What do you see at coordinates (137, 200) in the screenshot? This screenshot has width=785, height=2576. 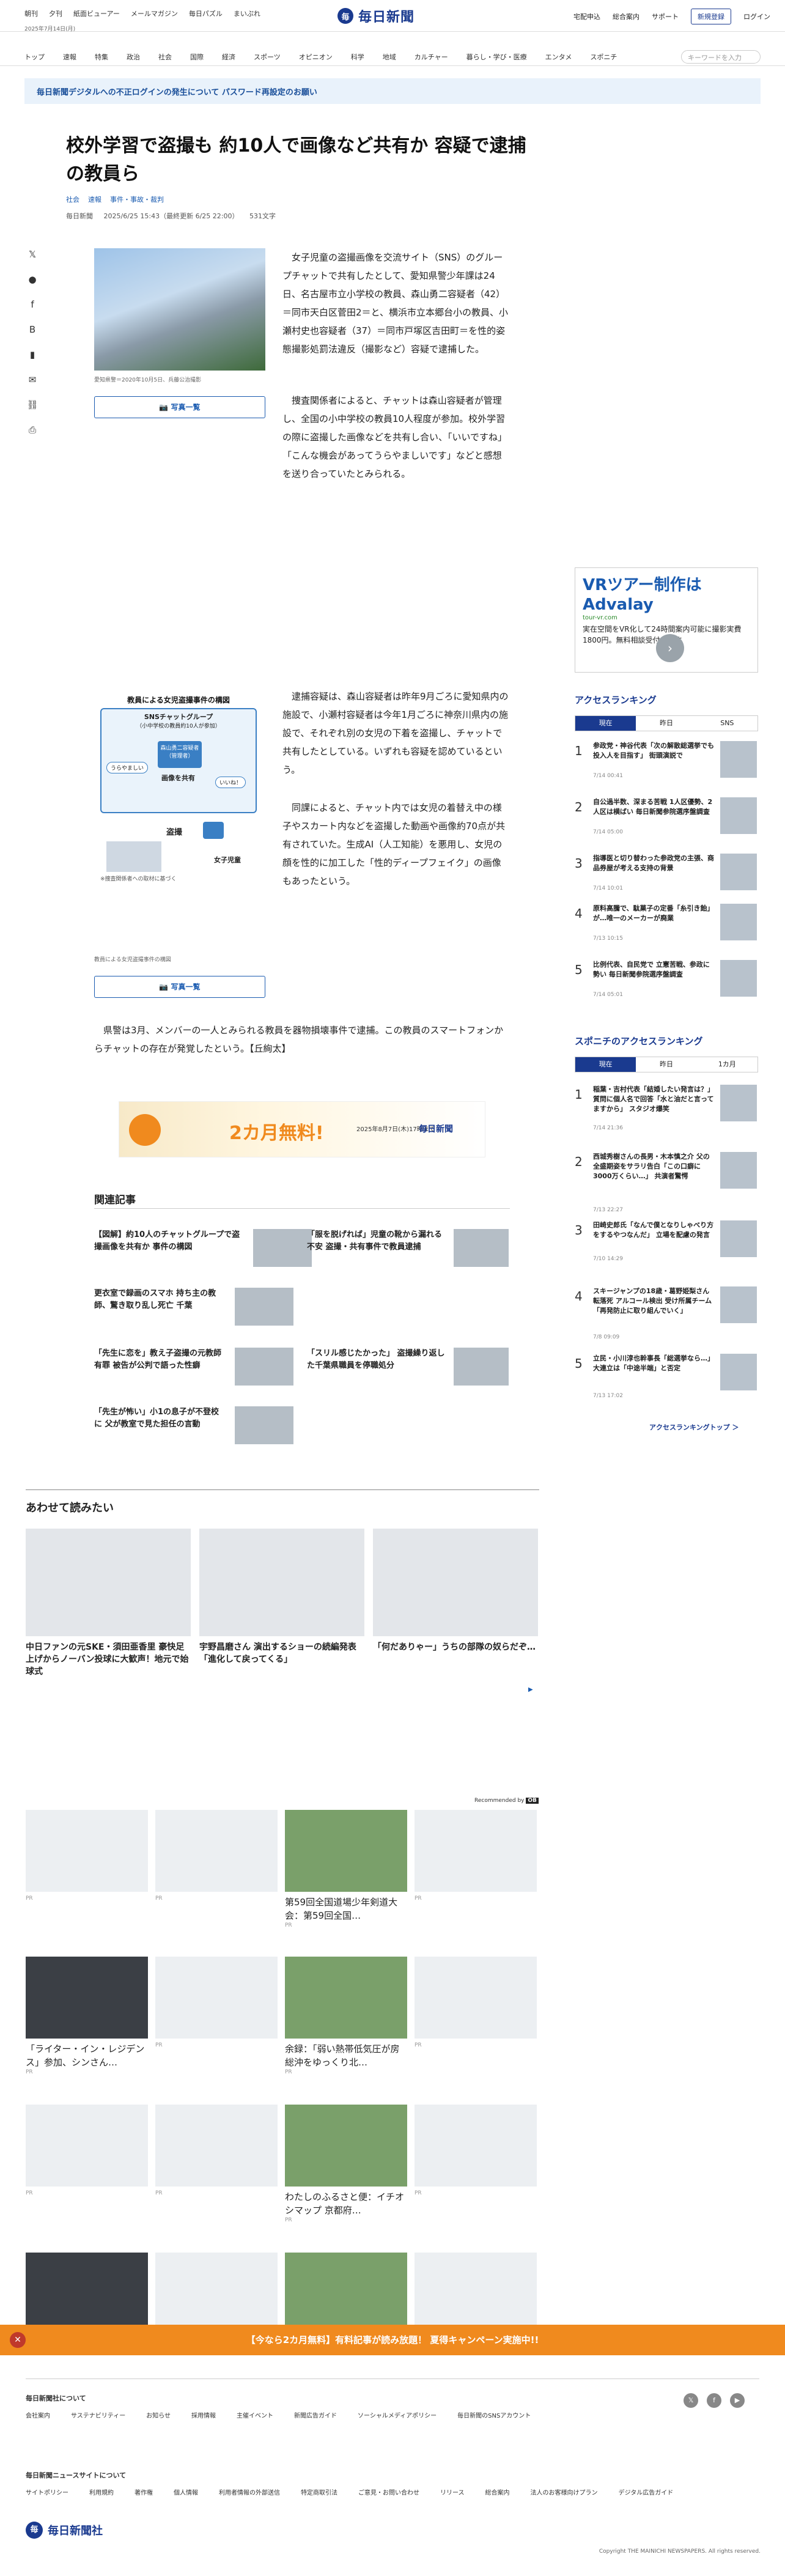 I see `tag-link: 事件・事故・裁判` at bounding box center [137, 200].